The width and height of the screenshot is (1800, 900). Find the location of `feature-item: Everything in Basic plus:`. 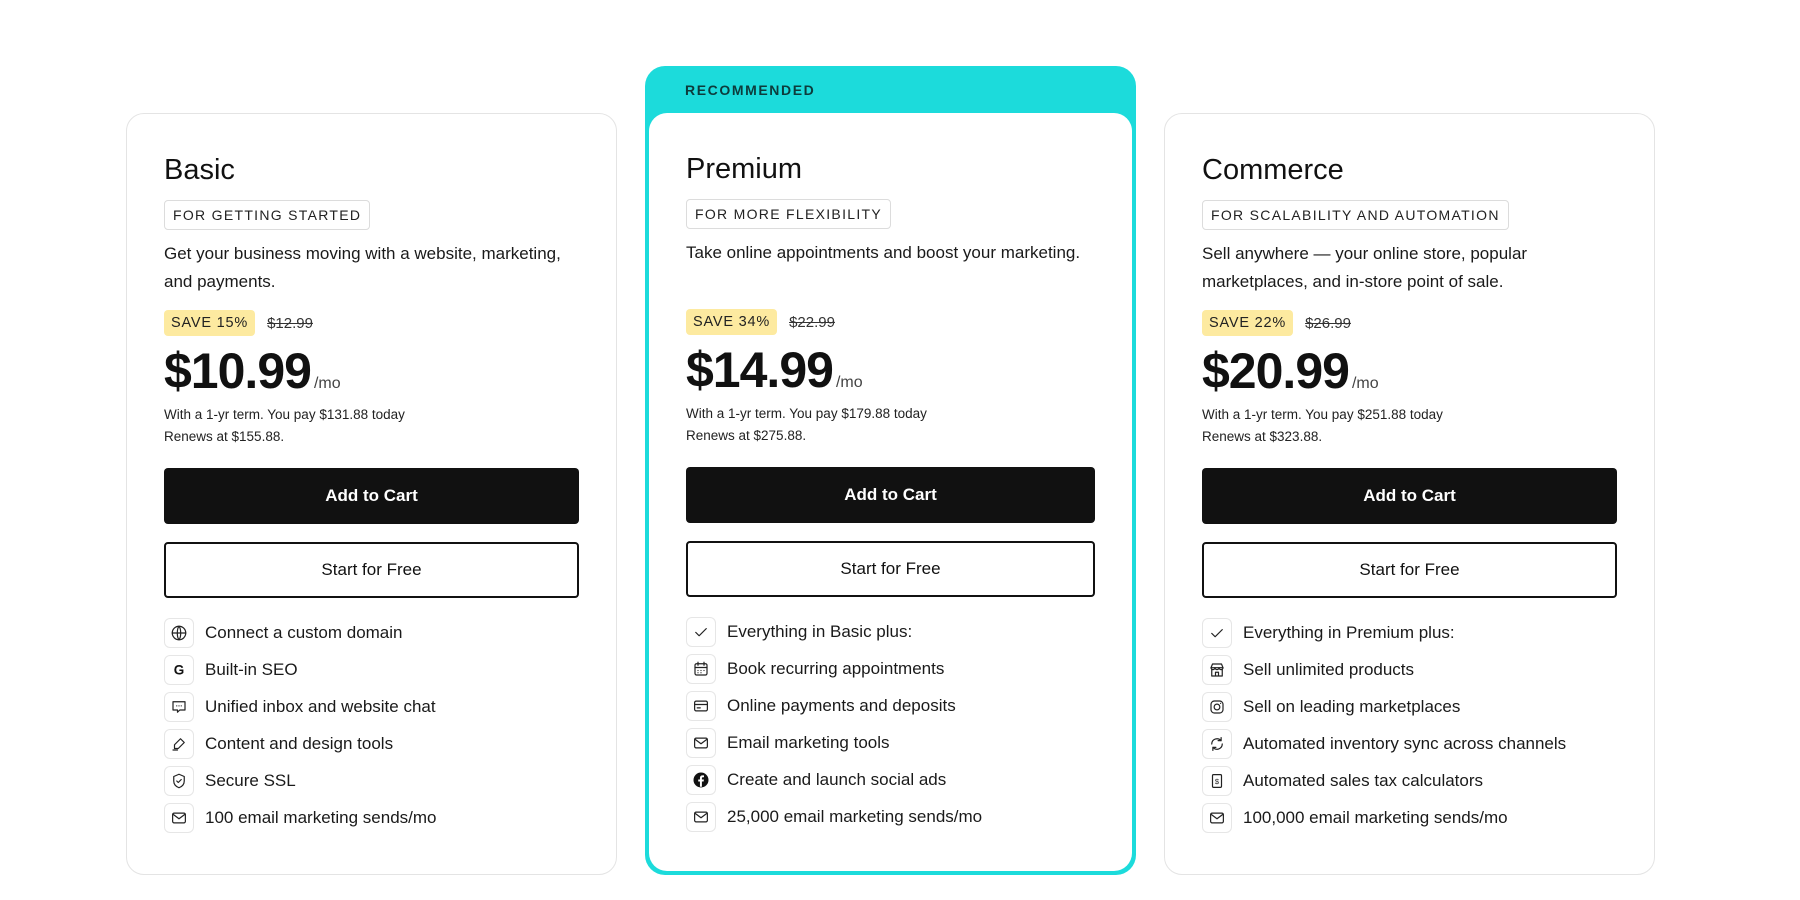

feature-item: Everything in Basic plus: is located at coordinates (890, 631).